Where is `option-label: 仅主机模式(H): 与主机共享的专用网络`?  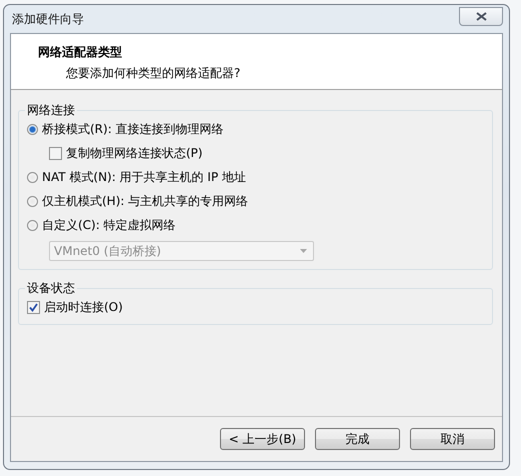
option-label: 仅主机模式(H): 与主机共享的专用网络 is located at coordinates (145, 201).